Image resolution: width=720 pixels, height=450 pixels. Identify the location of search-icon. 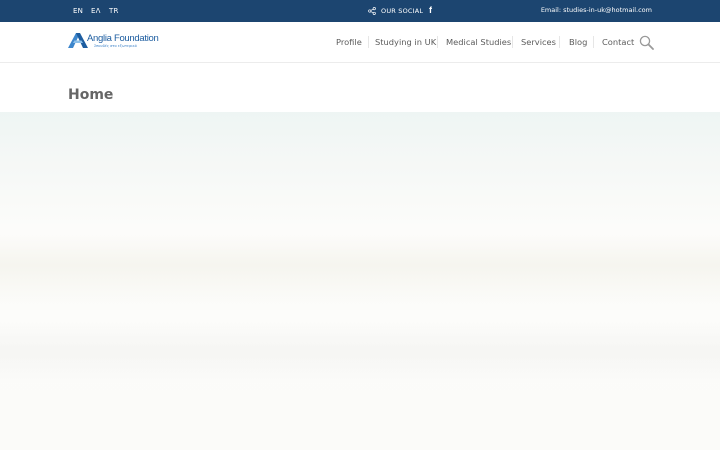
(646, 42).